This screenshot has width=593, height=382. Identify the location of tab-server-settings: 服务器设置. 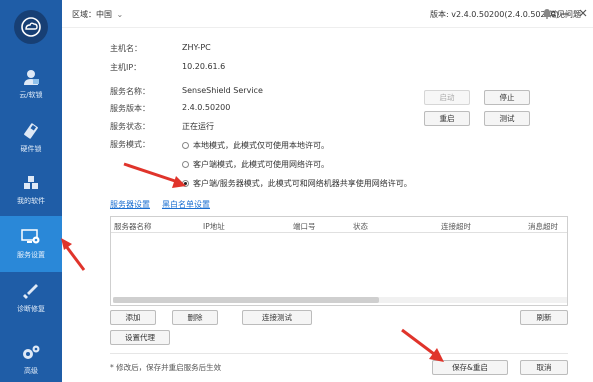
(130, 204).